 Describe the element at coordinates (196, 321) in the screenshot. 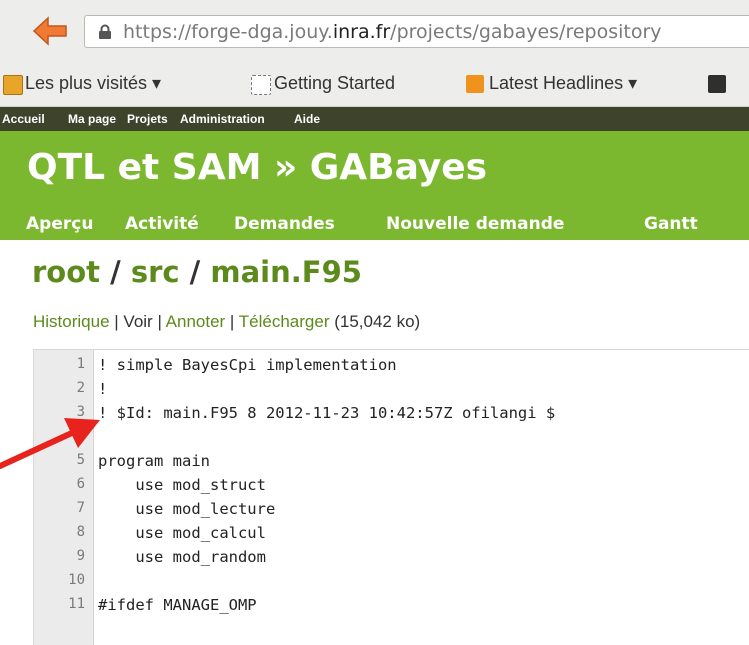

I see `annotate-link: Annoter` at that location.